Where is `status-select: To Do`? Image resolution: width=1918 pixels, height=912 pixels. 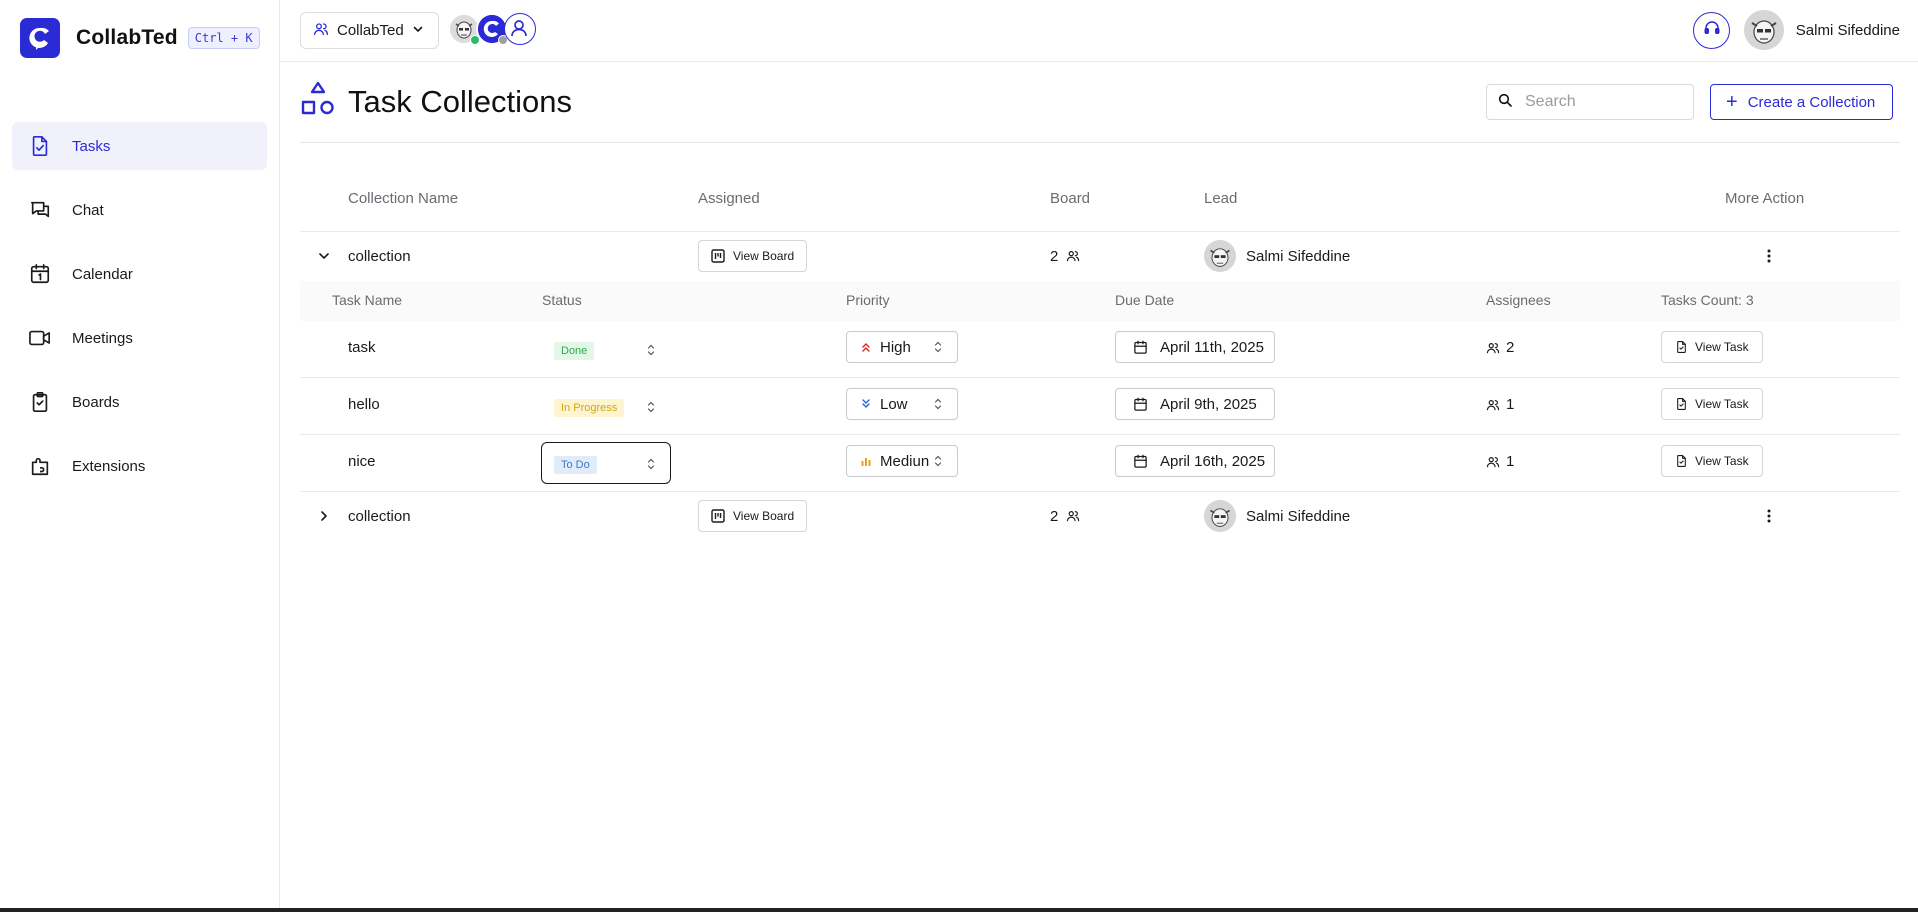 status-select: To Do is located at coordinates (606, 463).